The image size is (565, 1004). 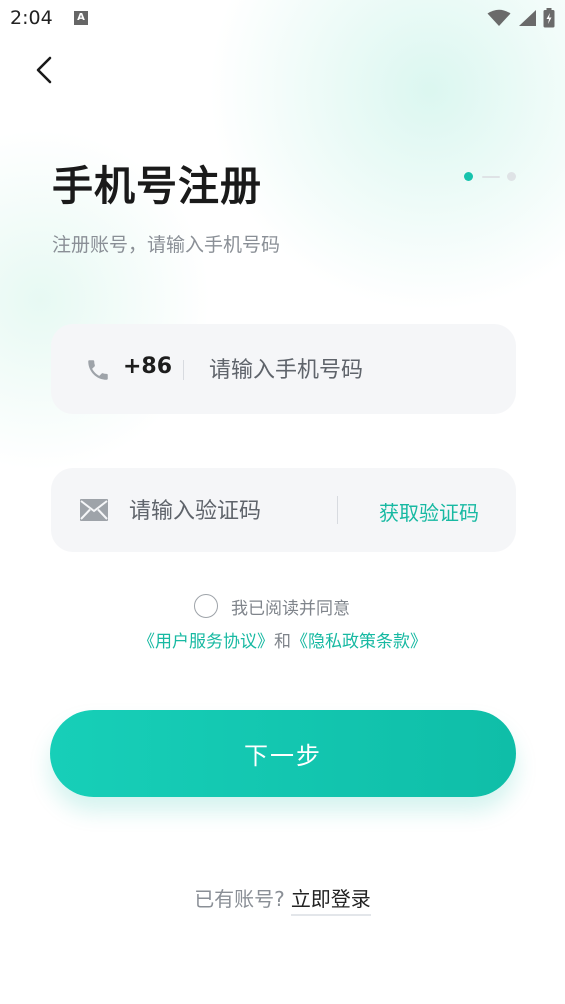 What do you see at coordinates (468, 176) in the screenshot?
I see `step-dot-active` at bounding box center [468, 176].